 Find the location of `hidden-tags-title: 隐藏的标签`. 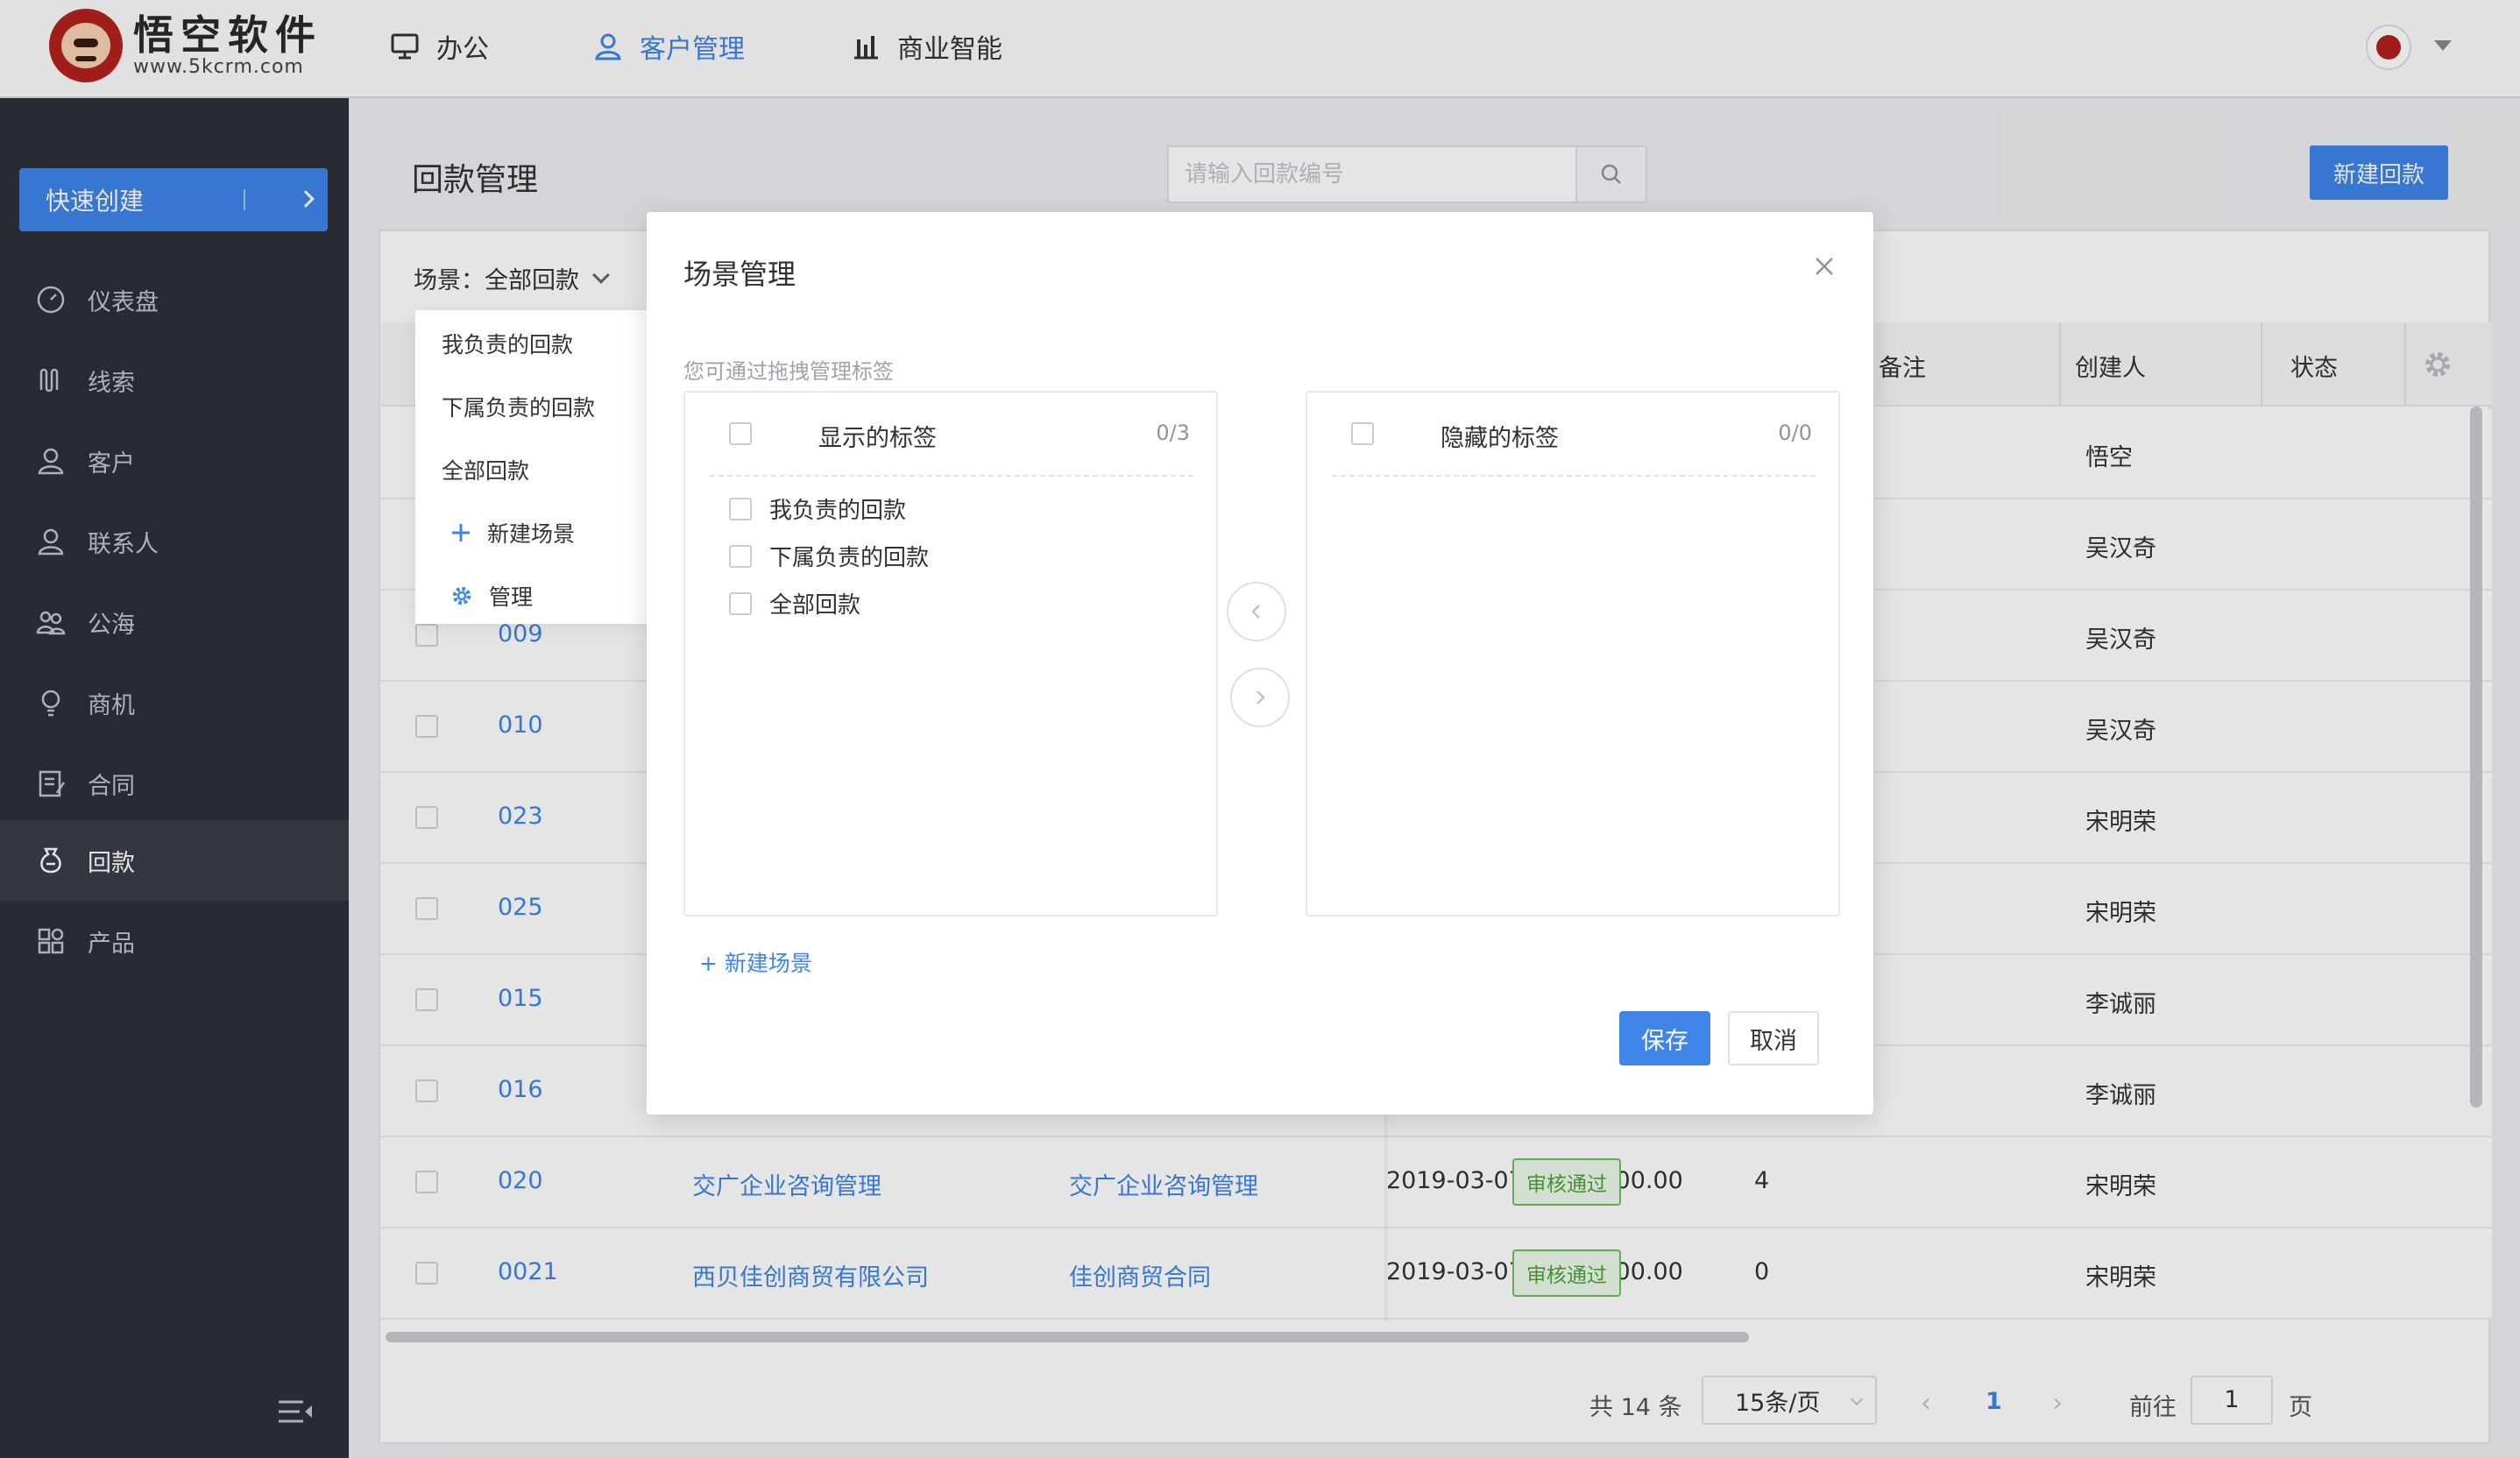

hidden-tags-title: 隐藏的标签 is located at coordinates (1500, 439).